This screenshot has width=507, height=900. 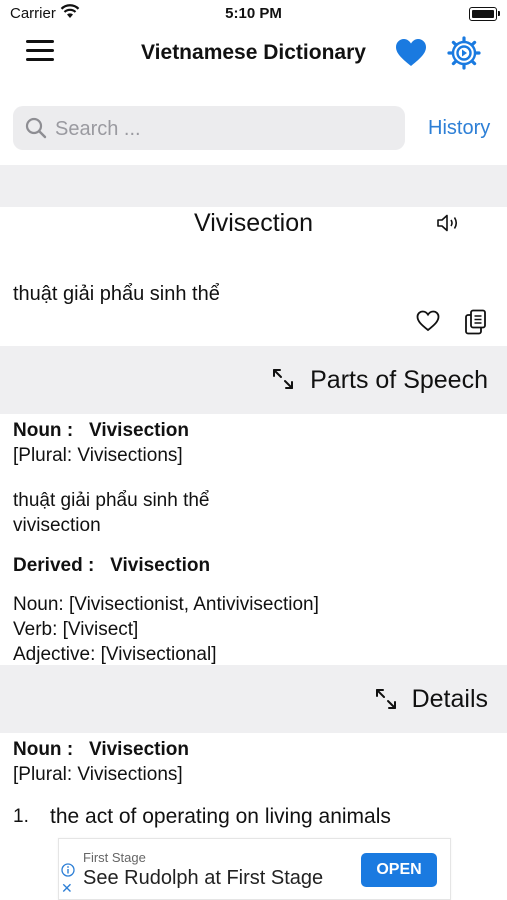 What do you see at coordinates (98, 774) in the screenshot?
I see `details-plural: [Plural: Vivisections]` at bounding box center [98, 774].